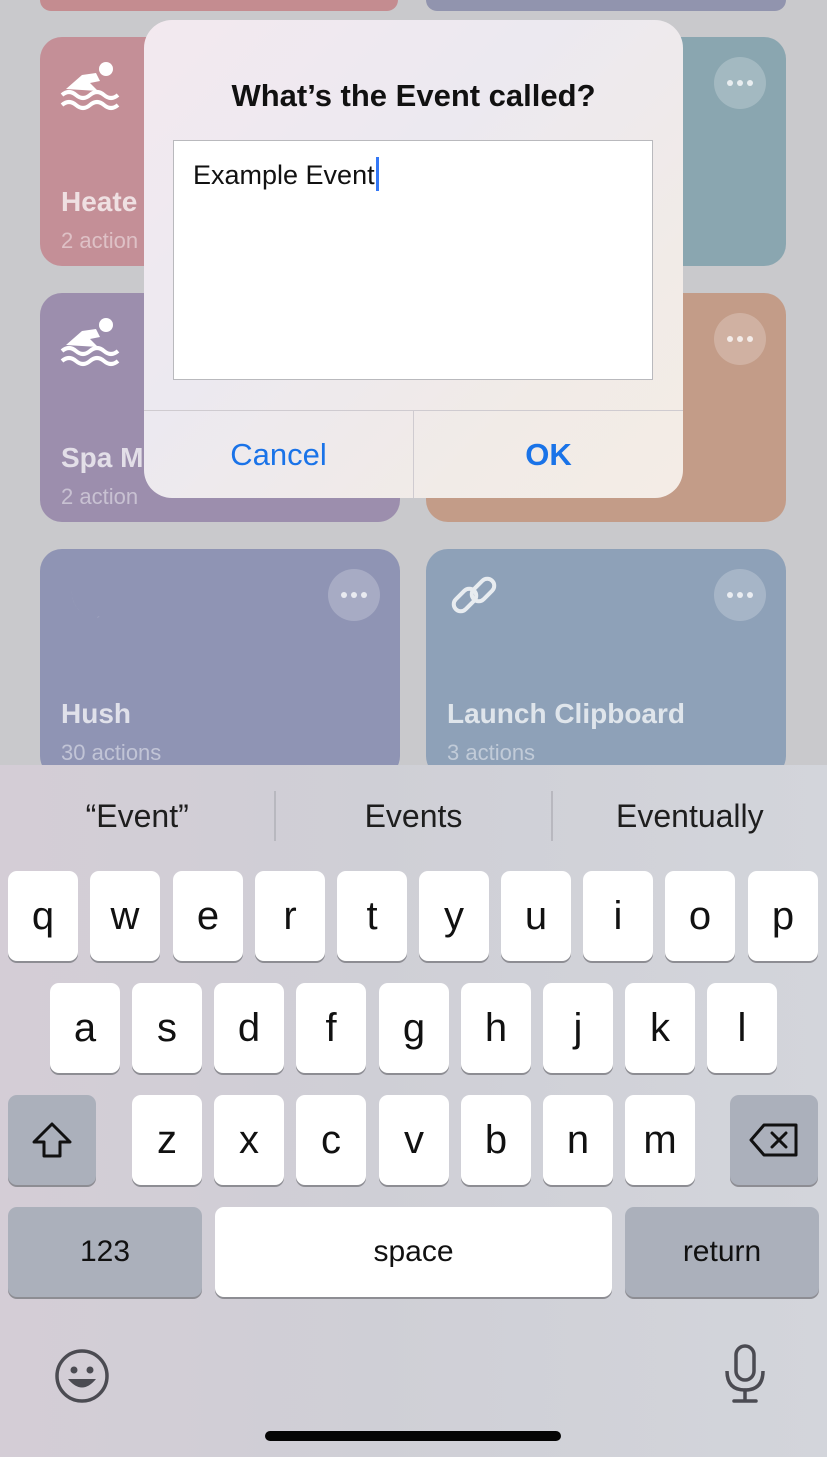  What do you see at coordinates (618, 916) in the screenshot?
I see `key-i: i` at bounding box center [618, 916].